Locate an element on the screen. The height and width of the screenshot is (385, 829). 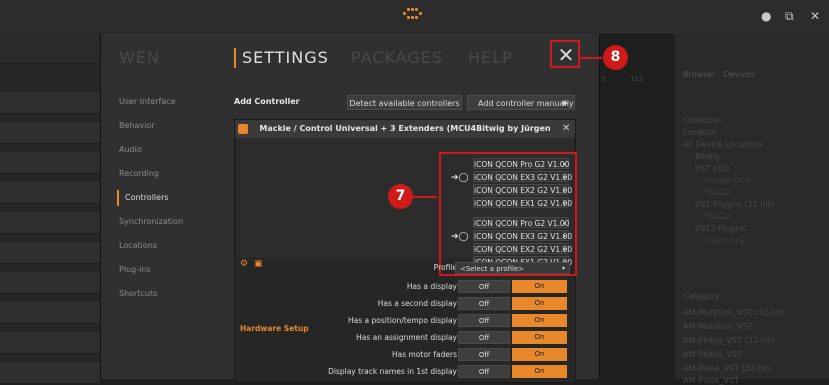
category-item: AM-Phibia_VST is located at coordinates (713, 354).